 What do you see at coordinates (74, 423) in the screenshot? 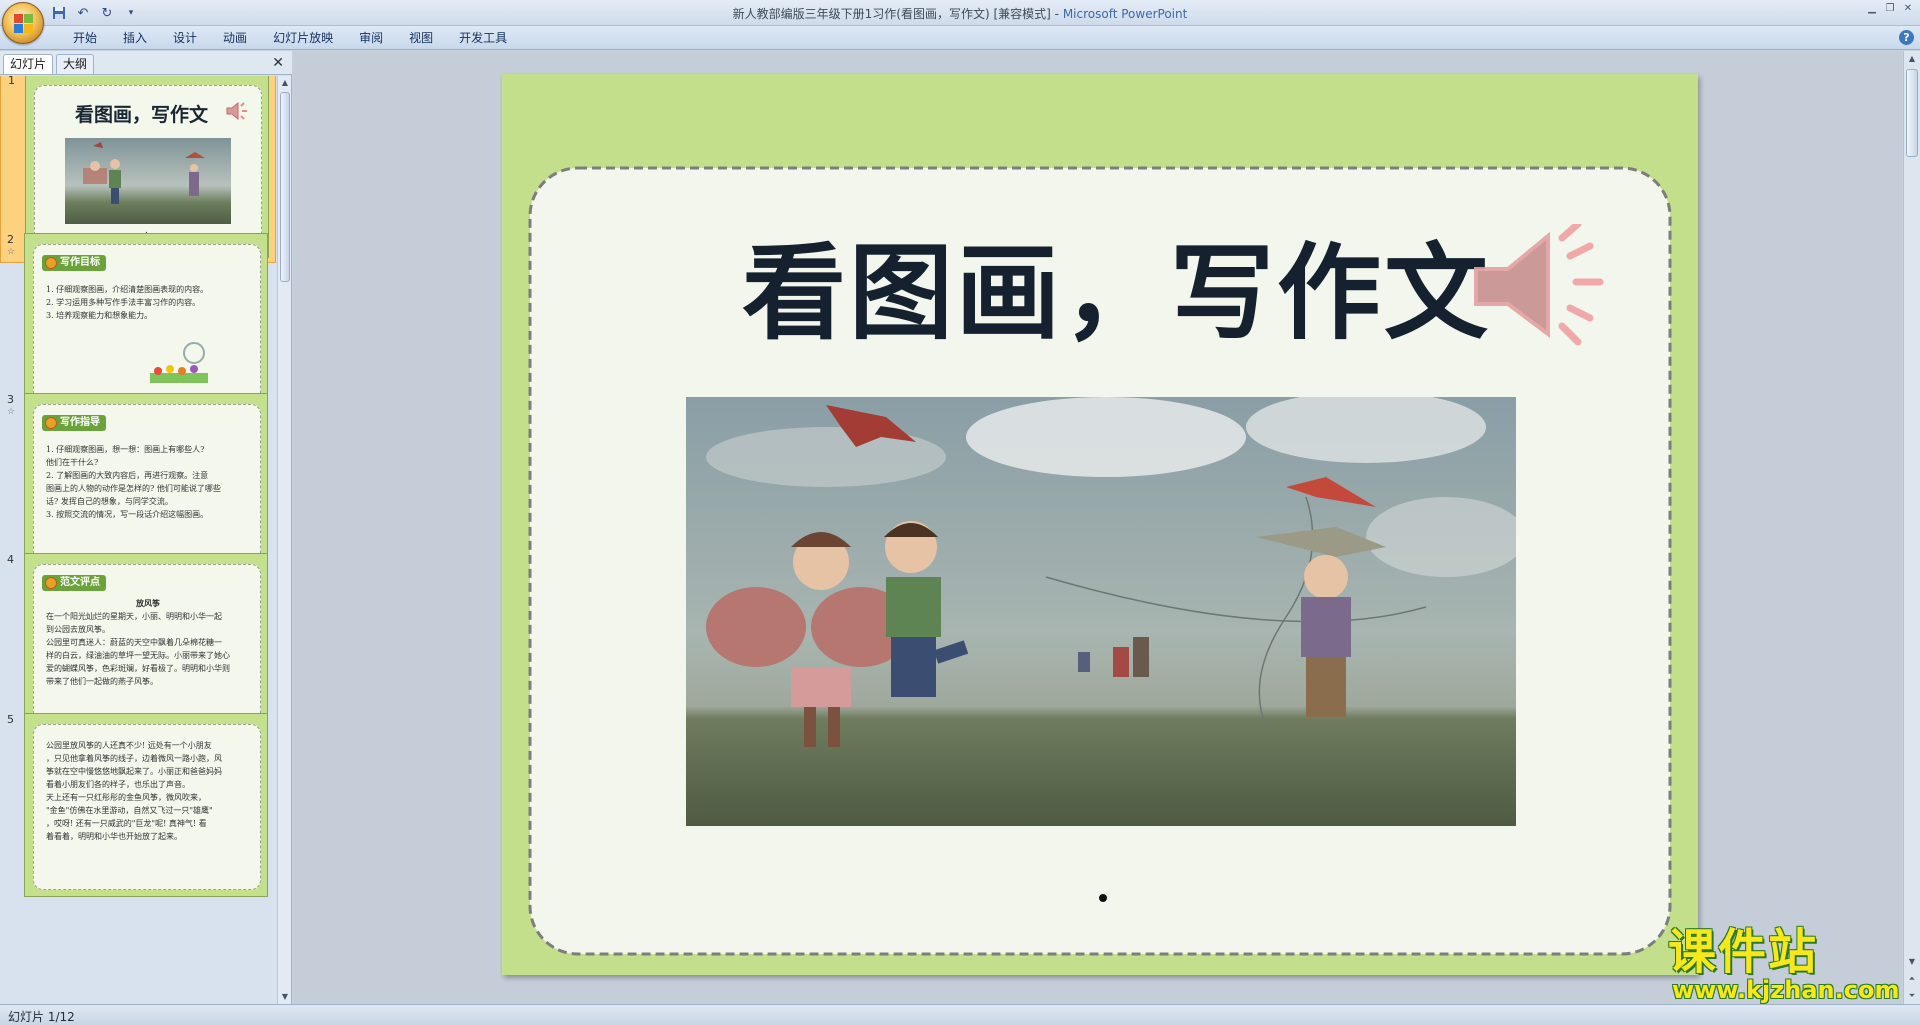
I see `section-badge: 写作指导` at bounding box center [74, 423].